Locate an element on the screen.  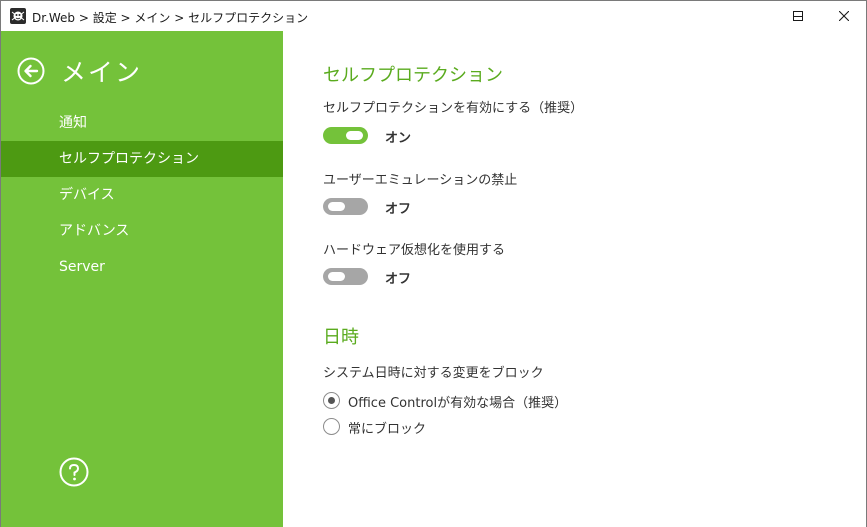
radio-always-block is located at coordinates (331, 426).